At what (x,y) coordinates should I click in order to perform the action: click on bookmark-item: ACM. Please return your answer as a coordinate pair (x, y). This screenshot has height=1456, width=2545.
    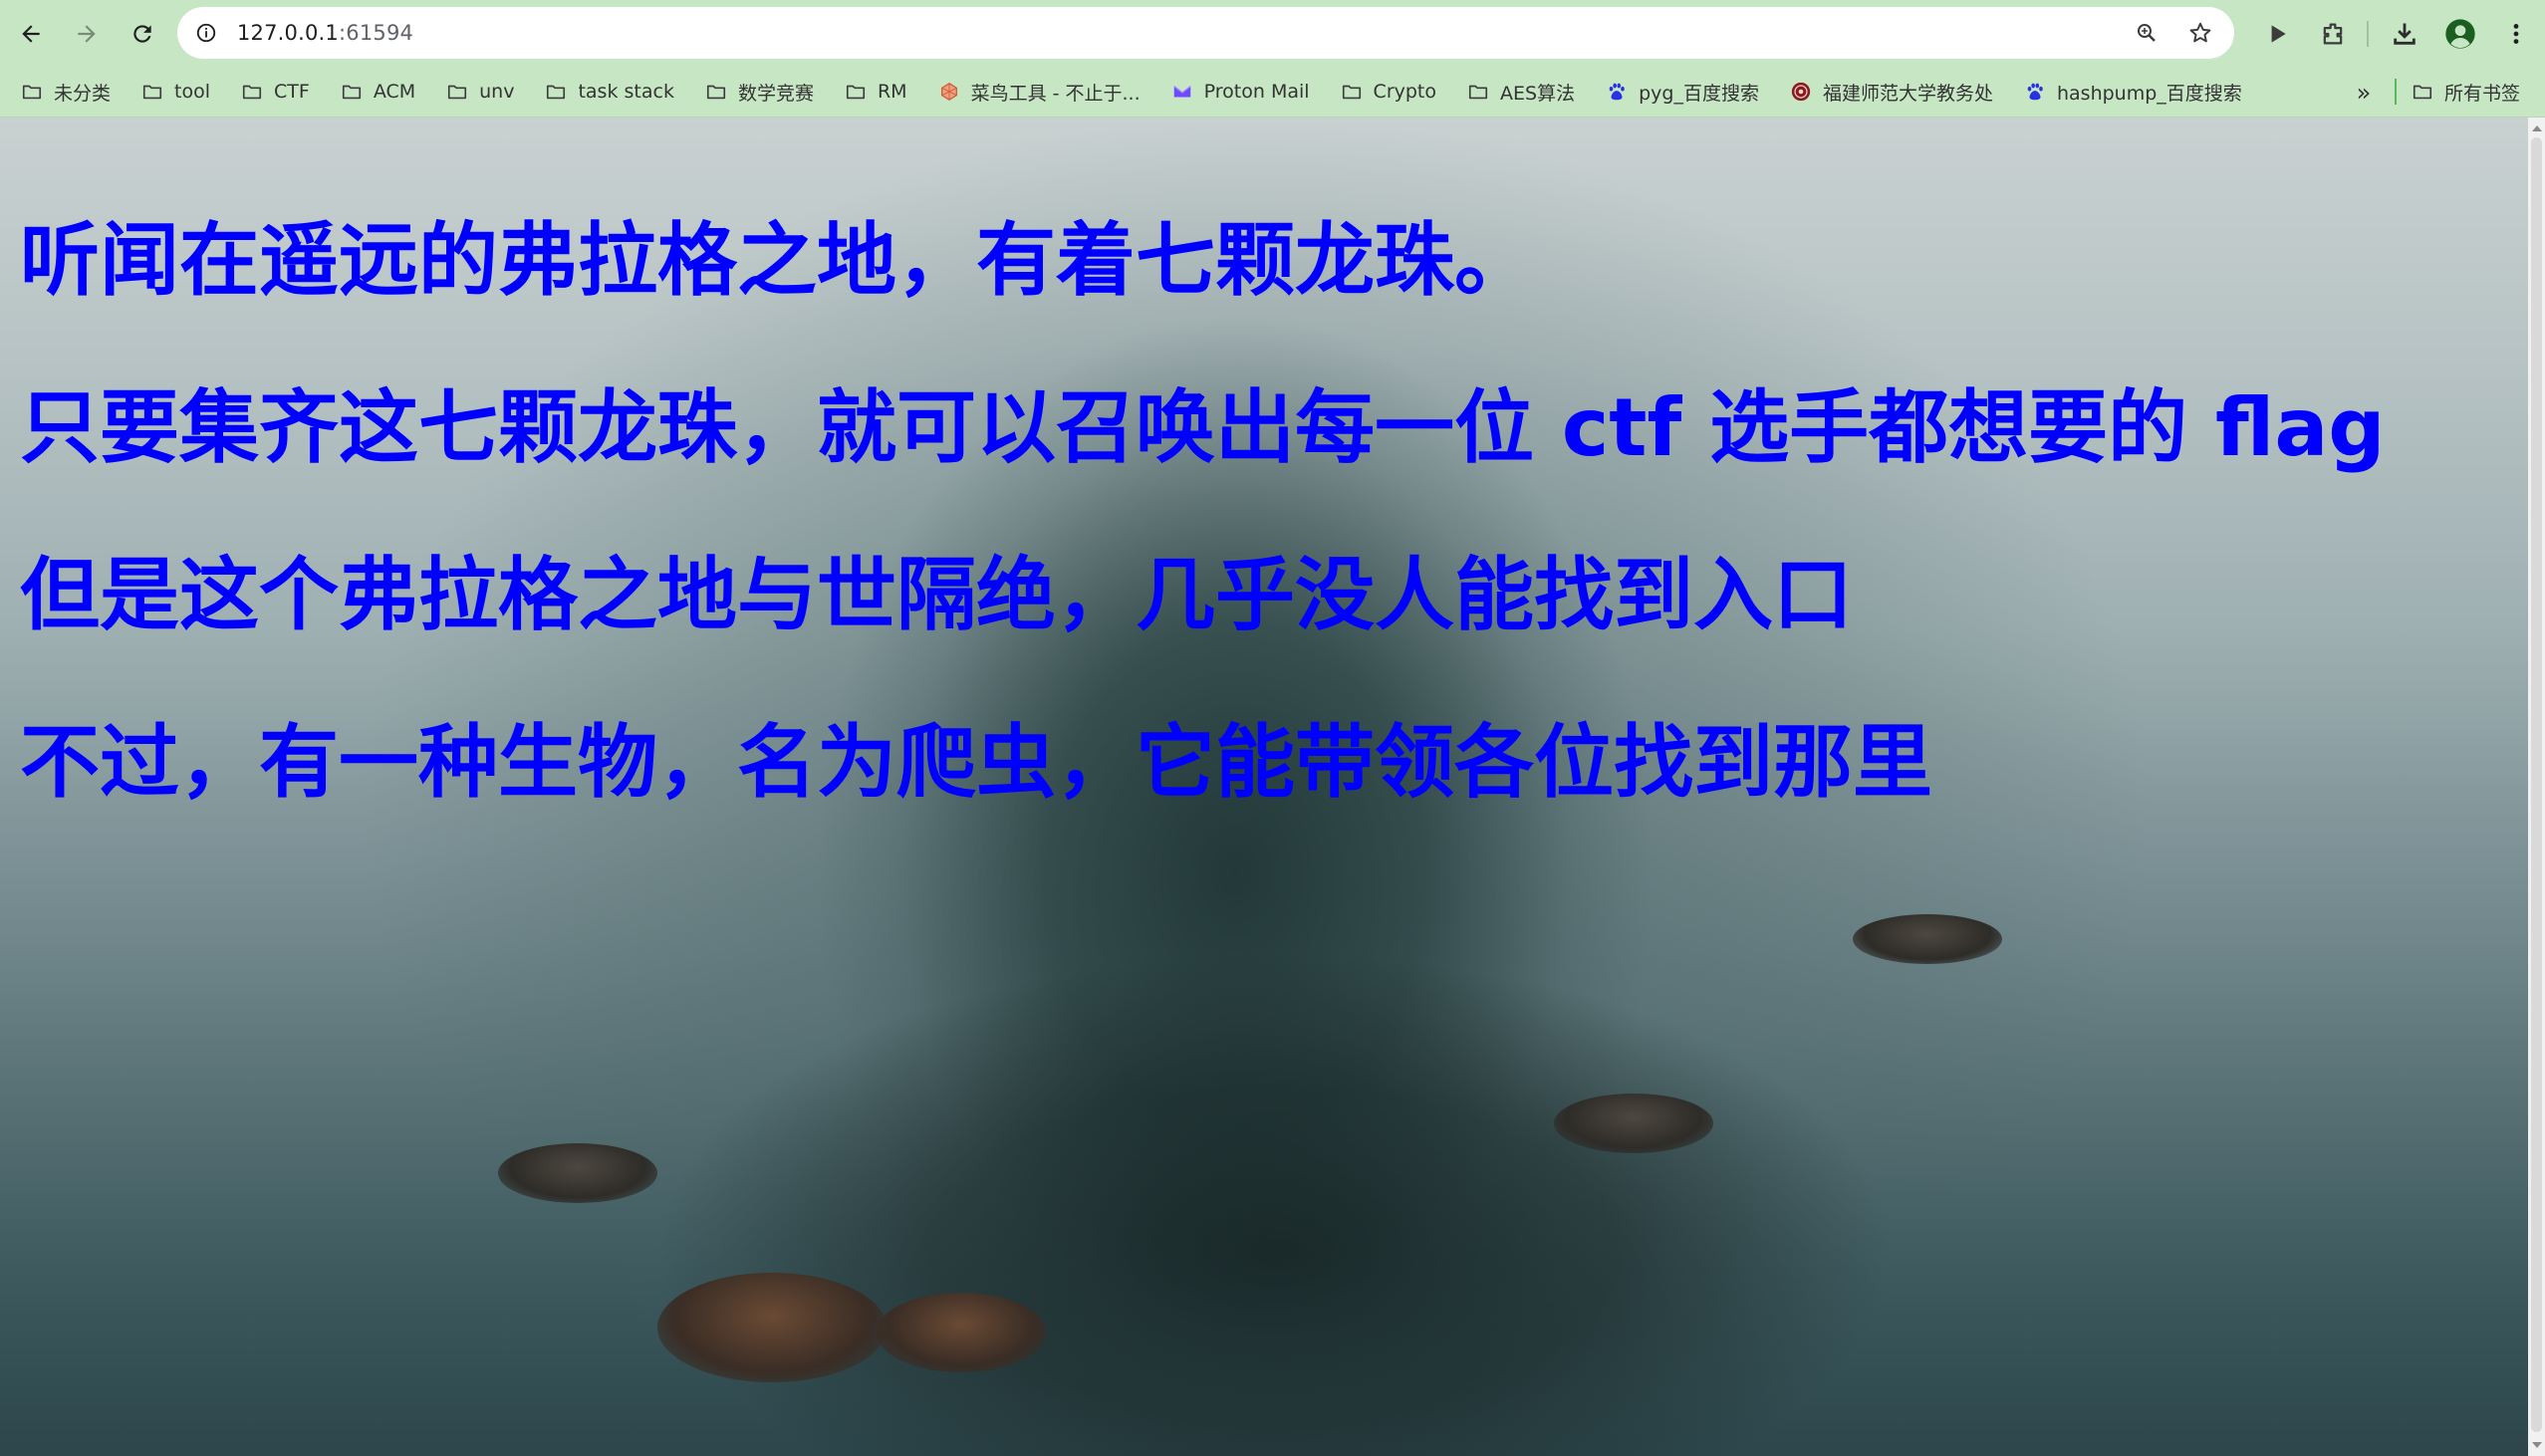
    Looking at the image, I should click on (372, 92).